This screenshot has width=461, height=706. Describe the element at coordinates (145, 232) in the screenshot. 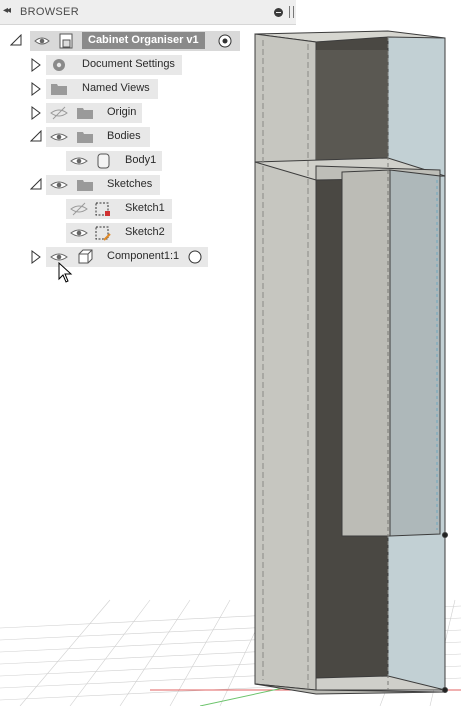

I see `tree-label-sketch2: Sketch2` at that location.